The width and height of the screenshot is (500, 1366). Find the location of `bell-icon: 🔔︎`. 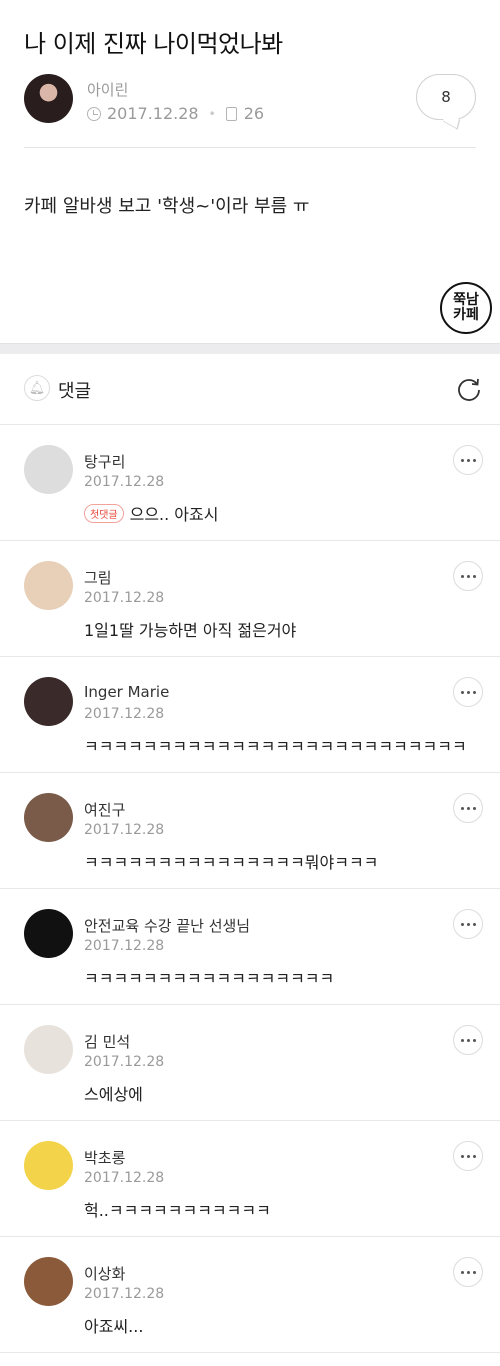

bell-icon: 🔔︎ is located at coordinates (37, 388).